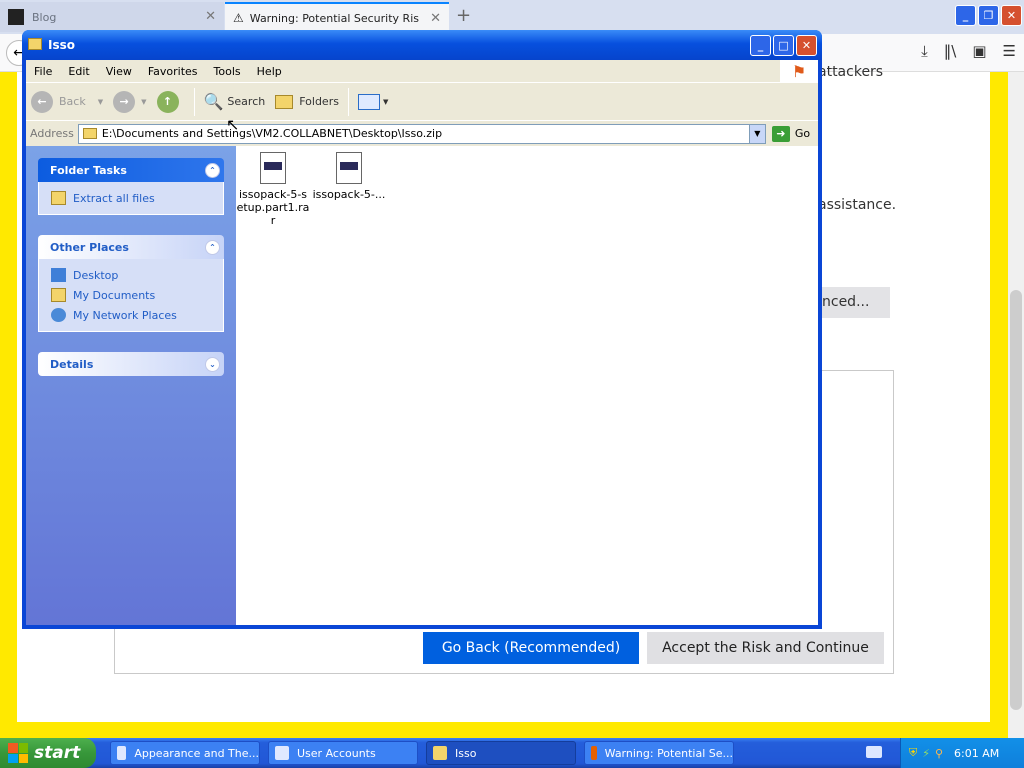  I want to click on views-button: ▼, so click(373, 102).